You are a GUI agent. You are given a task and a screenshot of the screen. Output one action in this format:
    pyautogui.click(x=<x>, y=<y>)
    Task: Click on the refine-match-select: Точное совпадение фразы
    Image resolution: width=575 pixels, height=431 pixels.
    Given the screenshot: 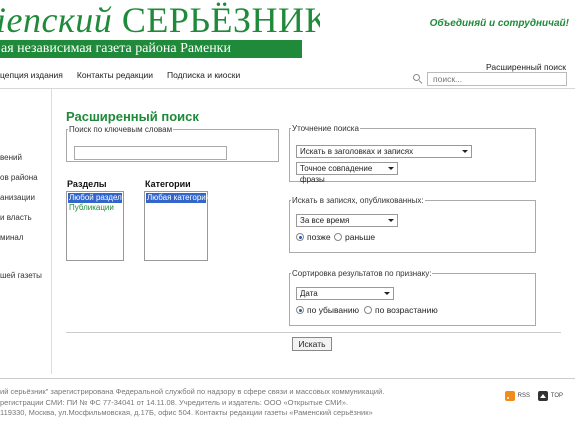 What is the action you would take?
    pyautogui.click(x=347, y=173)
    